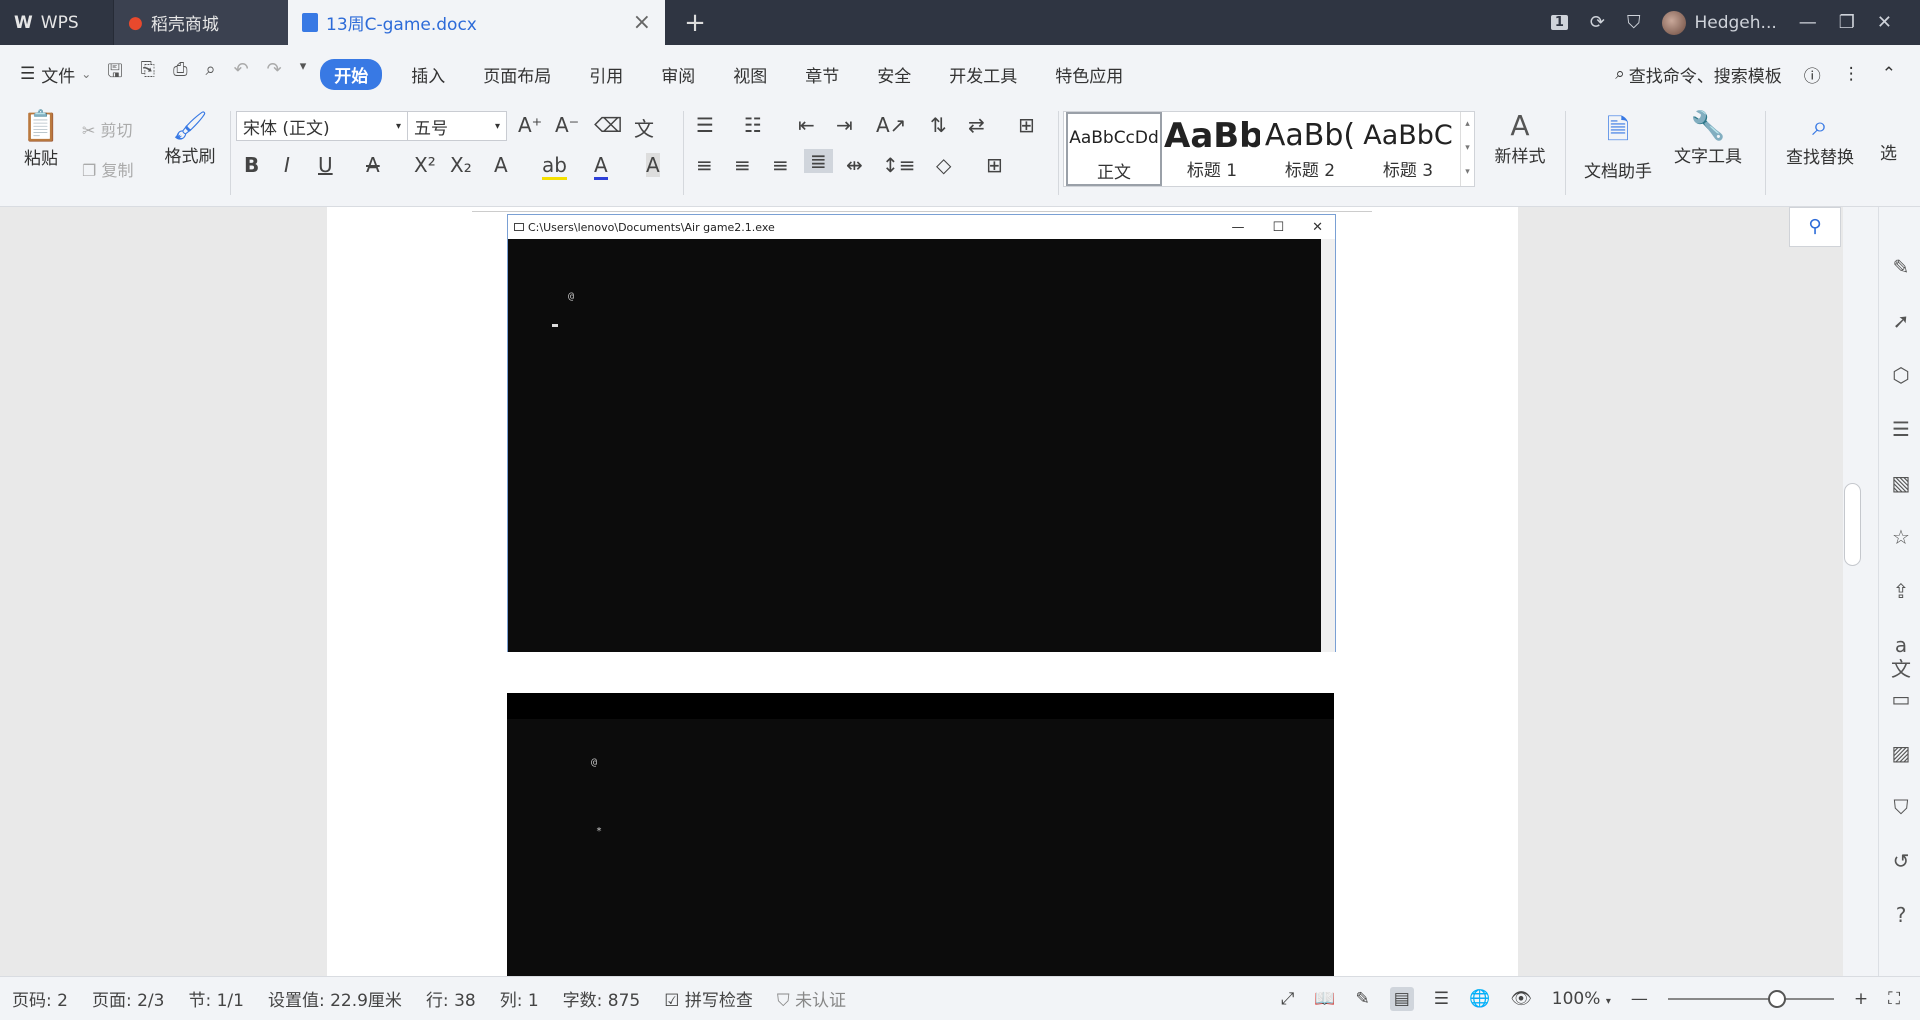  Describe the element at coordinates (844, 125) in the screenshot. I see `increase-indent-icon: ⇥` at that location.